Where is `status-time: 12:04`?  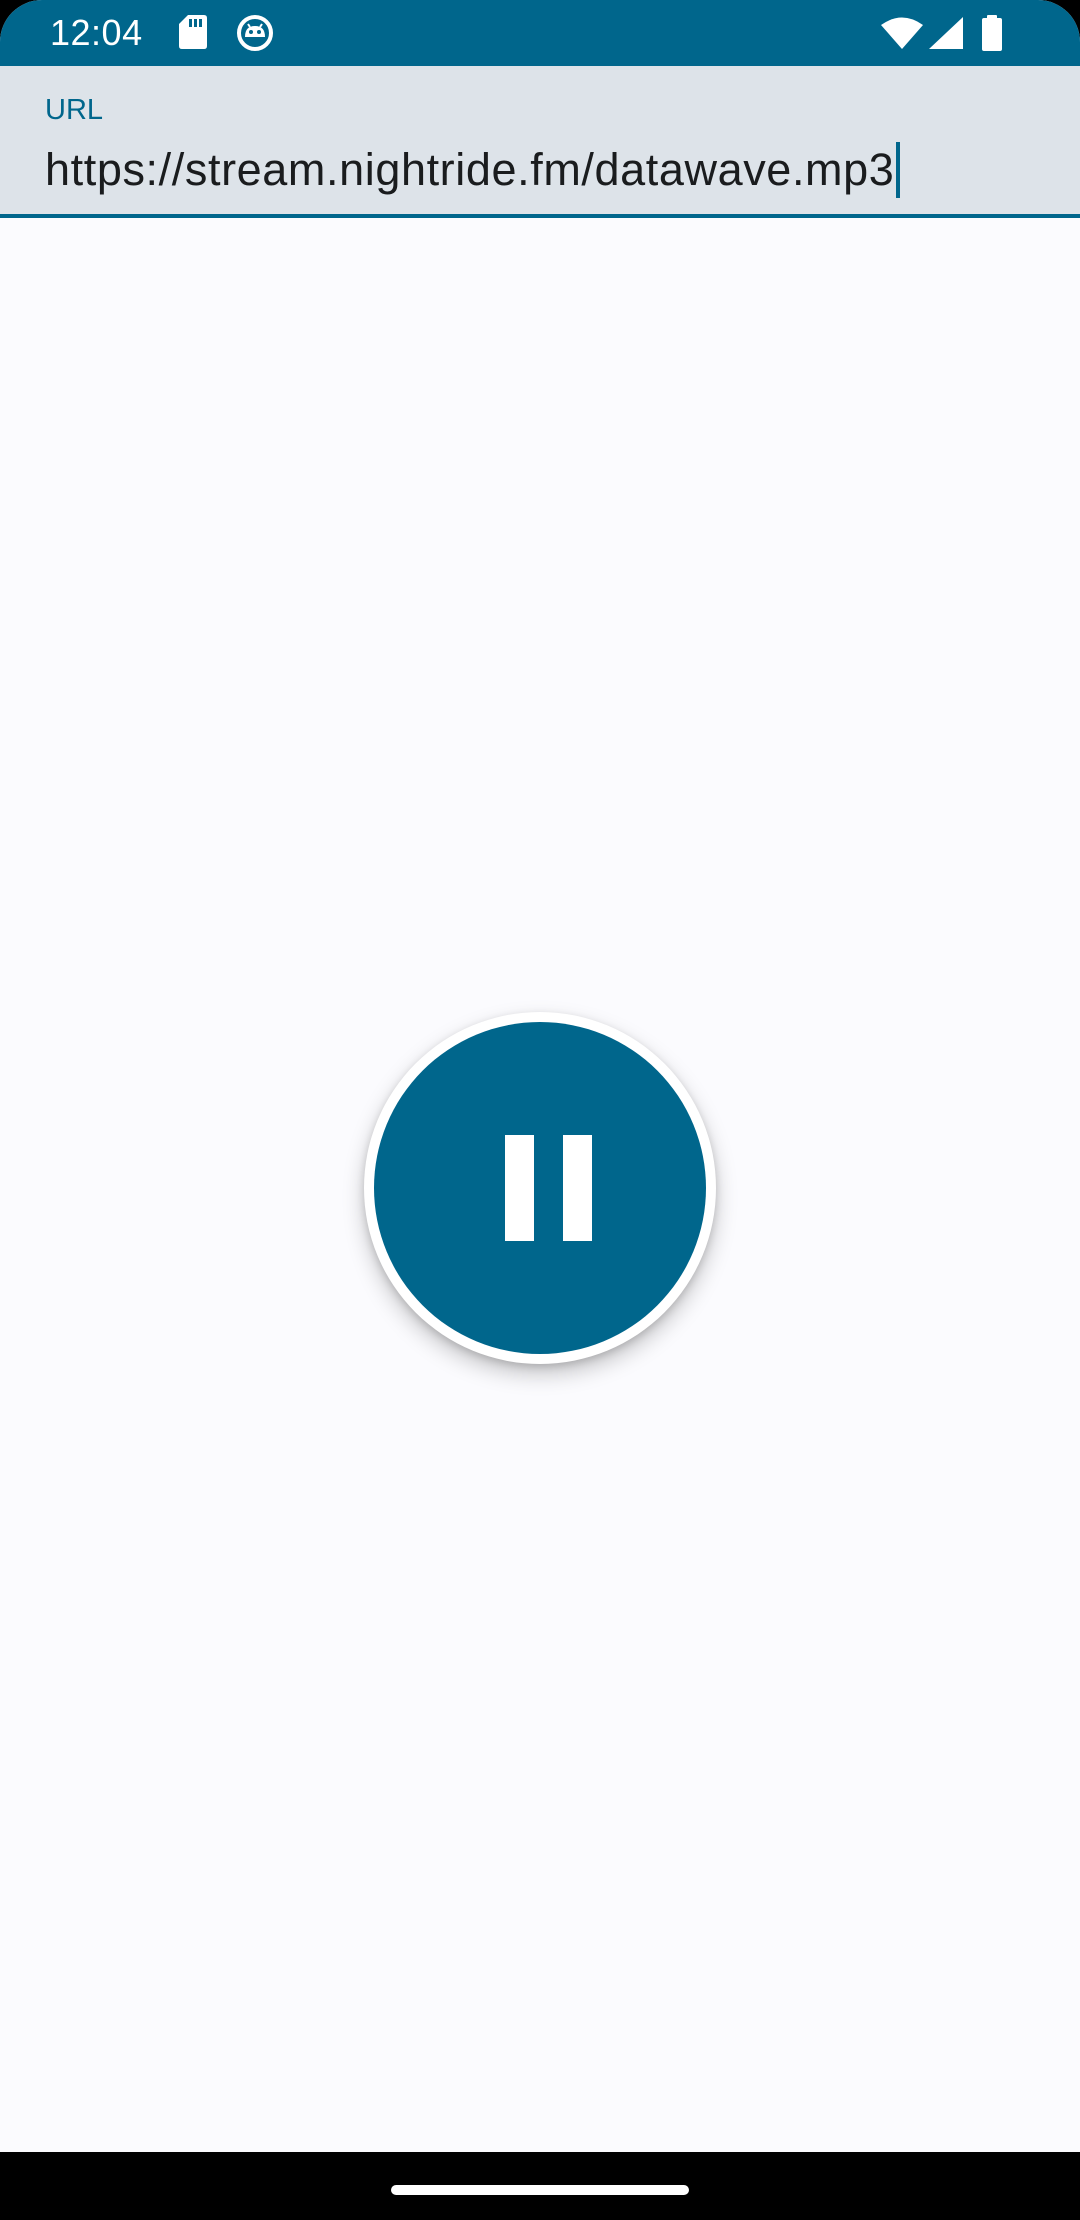
status-time: 12:04 is located at coordinates (96, 32).